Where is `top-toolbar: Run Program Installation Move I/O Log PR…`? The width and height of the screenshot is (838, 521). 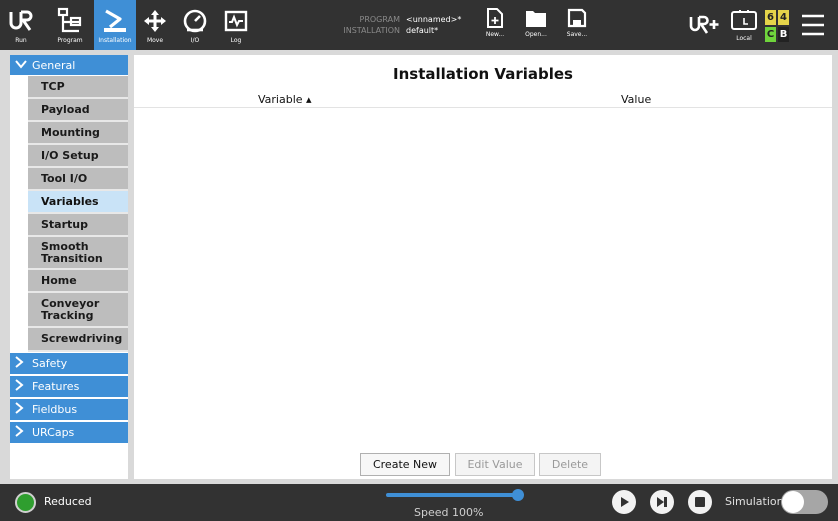 top-toolbar: Run Program Installation Move I/O Log PR… is located at coordinates (419, 25).